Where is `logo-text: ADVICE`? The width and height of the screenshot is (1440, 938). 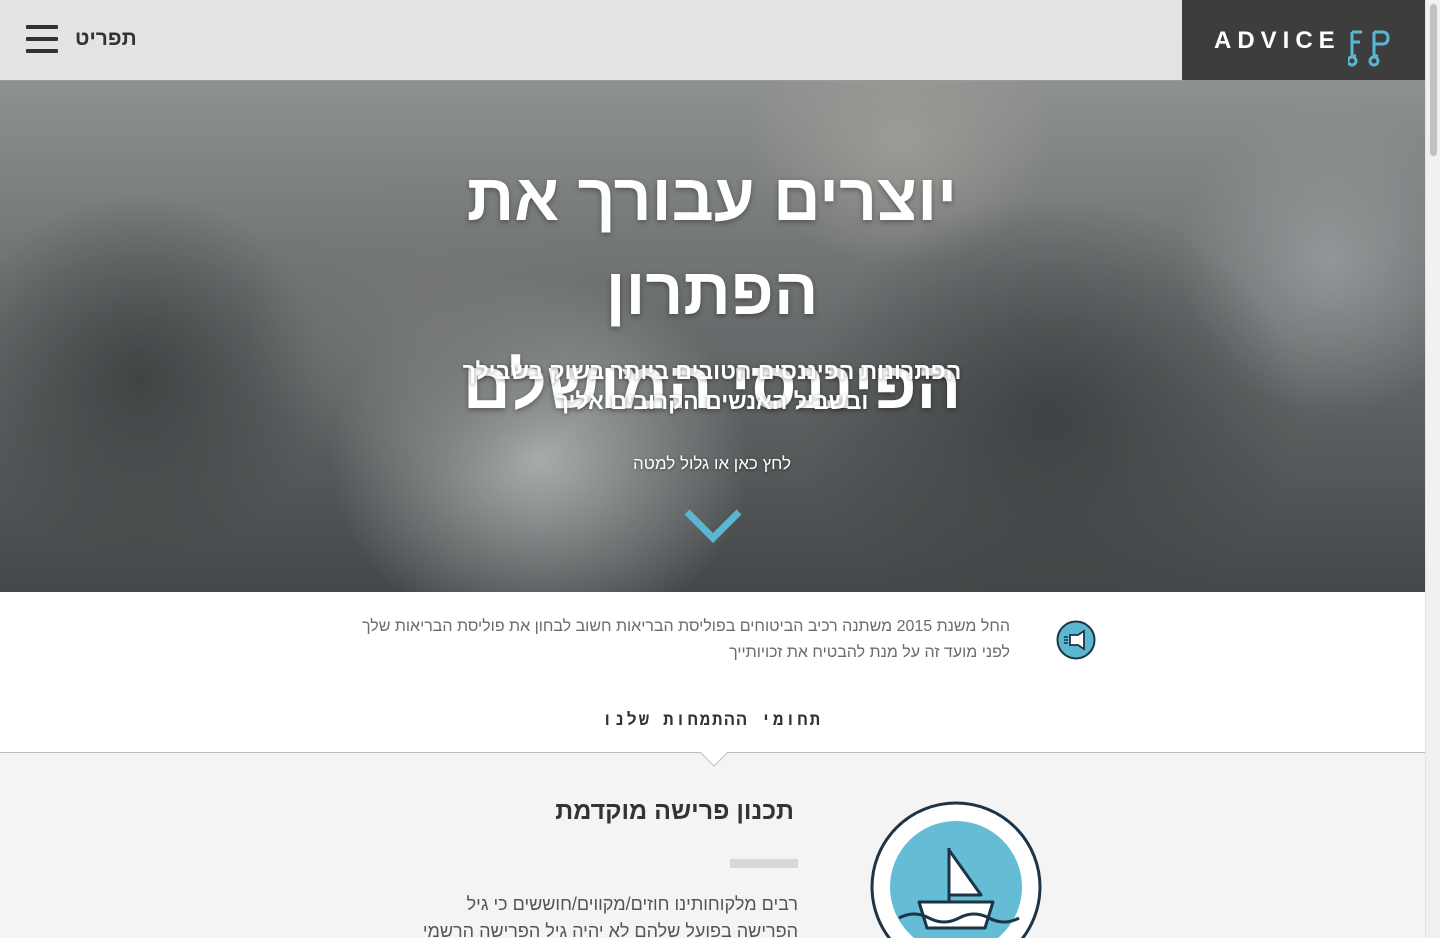 logo-text: ADVICE is located at coordinates (1277, 40).